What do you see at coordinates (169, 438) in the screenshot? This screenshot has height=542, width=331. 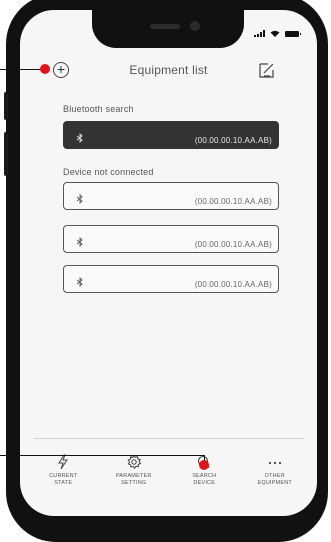 I see `tabbar-divider` at bounding box center [169, 438].